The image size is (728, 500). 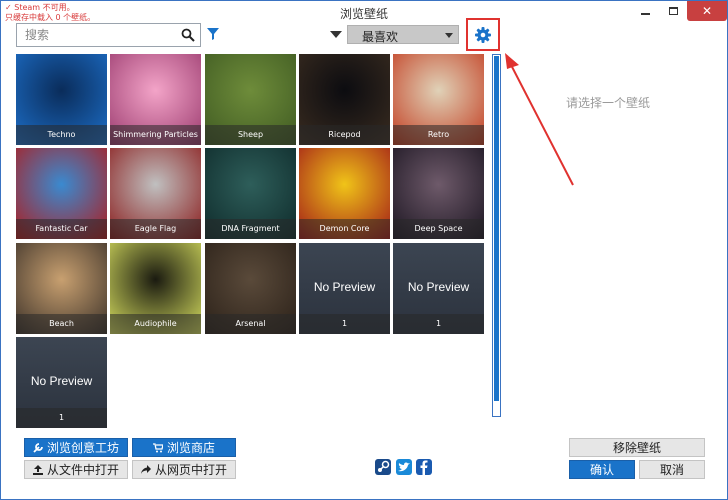 What do you see at coordinates (145, 469) in the screenshot?
I see `share-arrow-icon` at bounding box center [145, 469].